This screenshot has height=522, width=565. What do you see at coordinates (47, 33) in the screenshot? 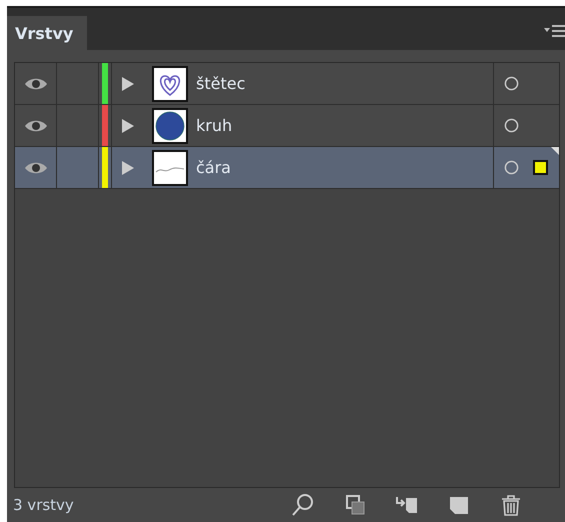
I see `layers-tab: Vrstvy` at bounding box center [47, 33].